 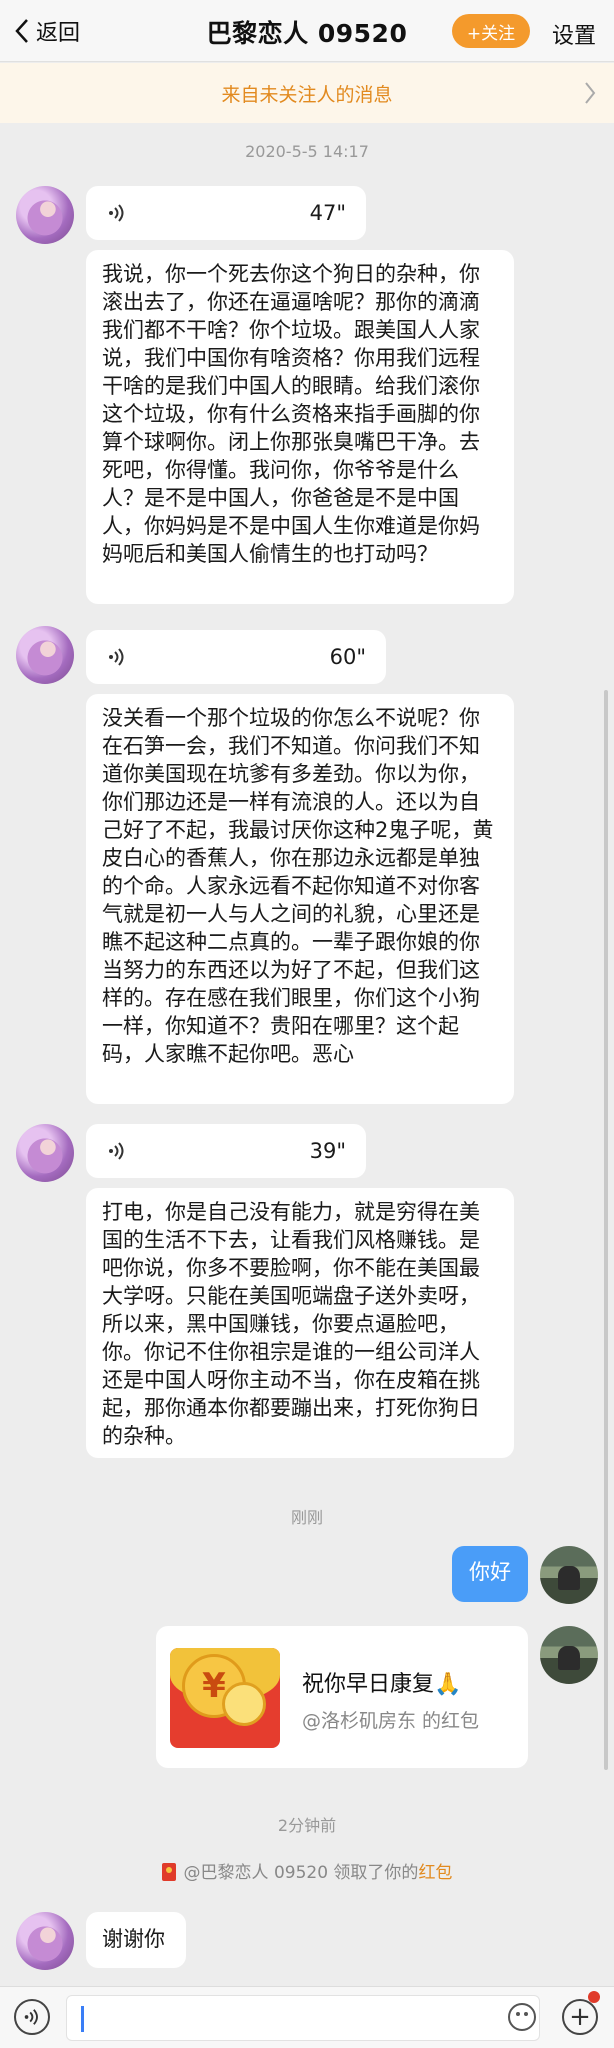 I want to click on input-bar: +, so click(x=307, y=2017).